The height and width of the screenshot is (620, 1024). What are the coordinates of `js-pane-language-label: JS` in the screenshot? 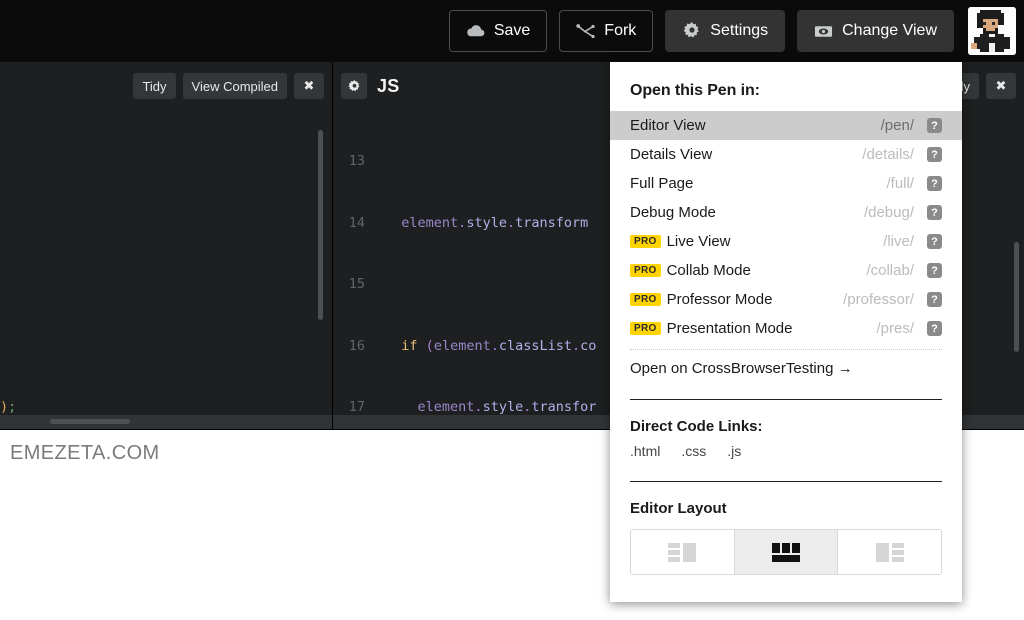 It's located at (388, 85).